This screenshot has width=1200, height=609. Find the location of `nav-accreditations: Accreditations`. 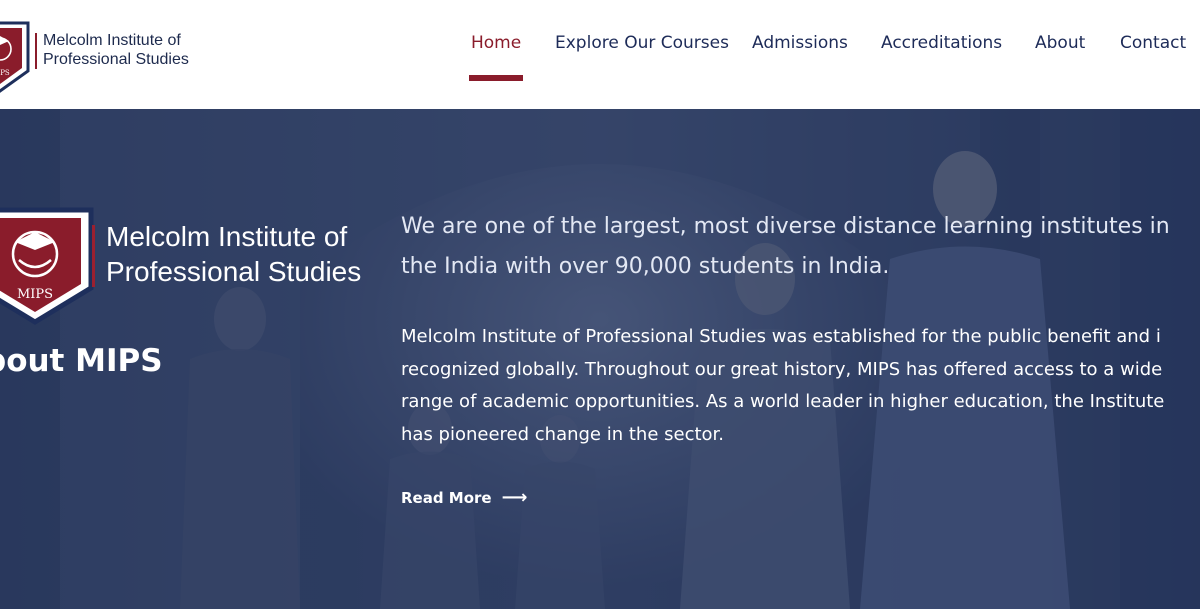

nav-accreditations: Accreditations is located at coordinates (941, 57).